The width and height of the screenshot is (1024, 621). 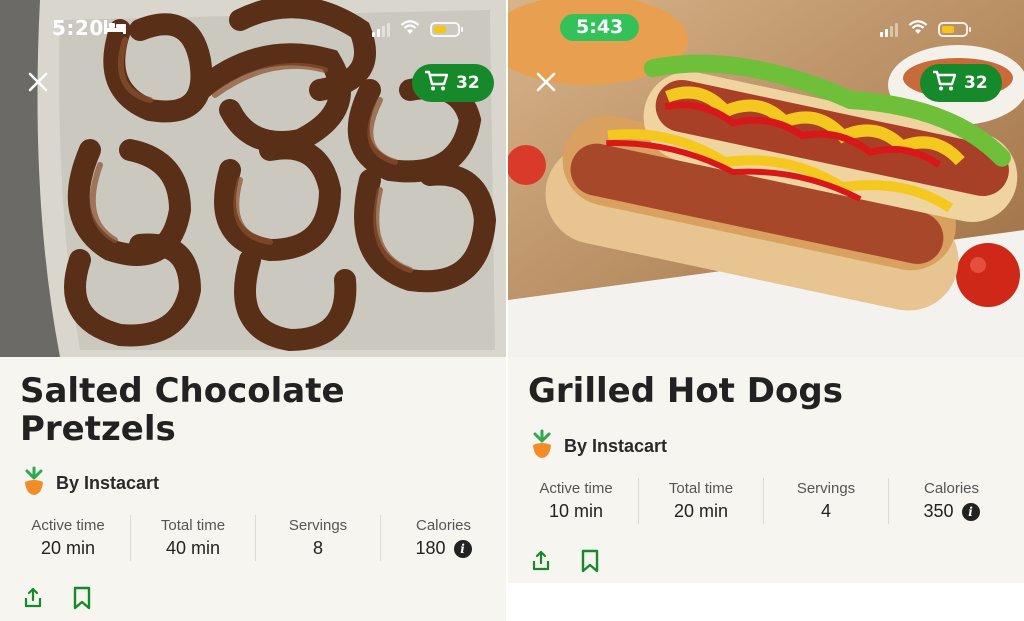 What do you see at coordinates (825, 511) in the screenshot?
I see `stat-value: 4` at bounding box center [825, 511].